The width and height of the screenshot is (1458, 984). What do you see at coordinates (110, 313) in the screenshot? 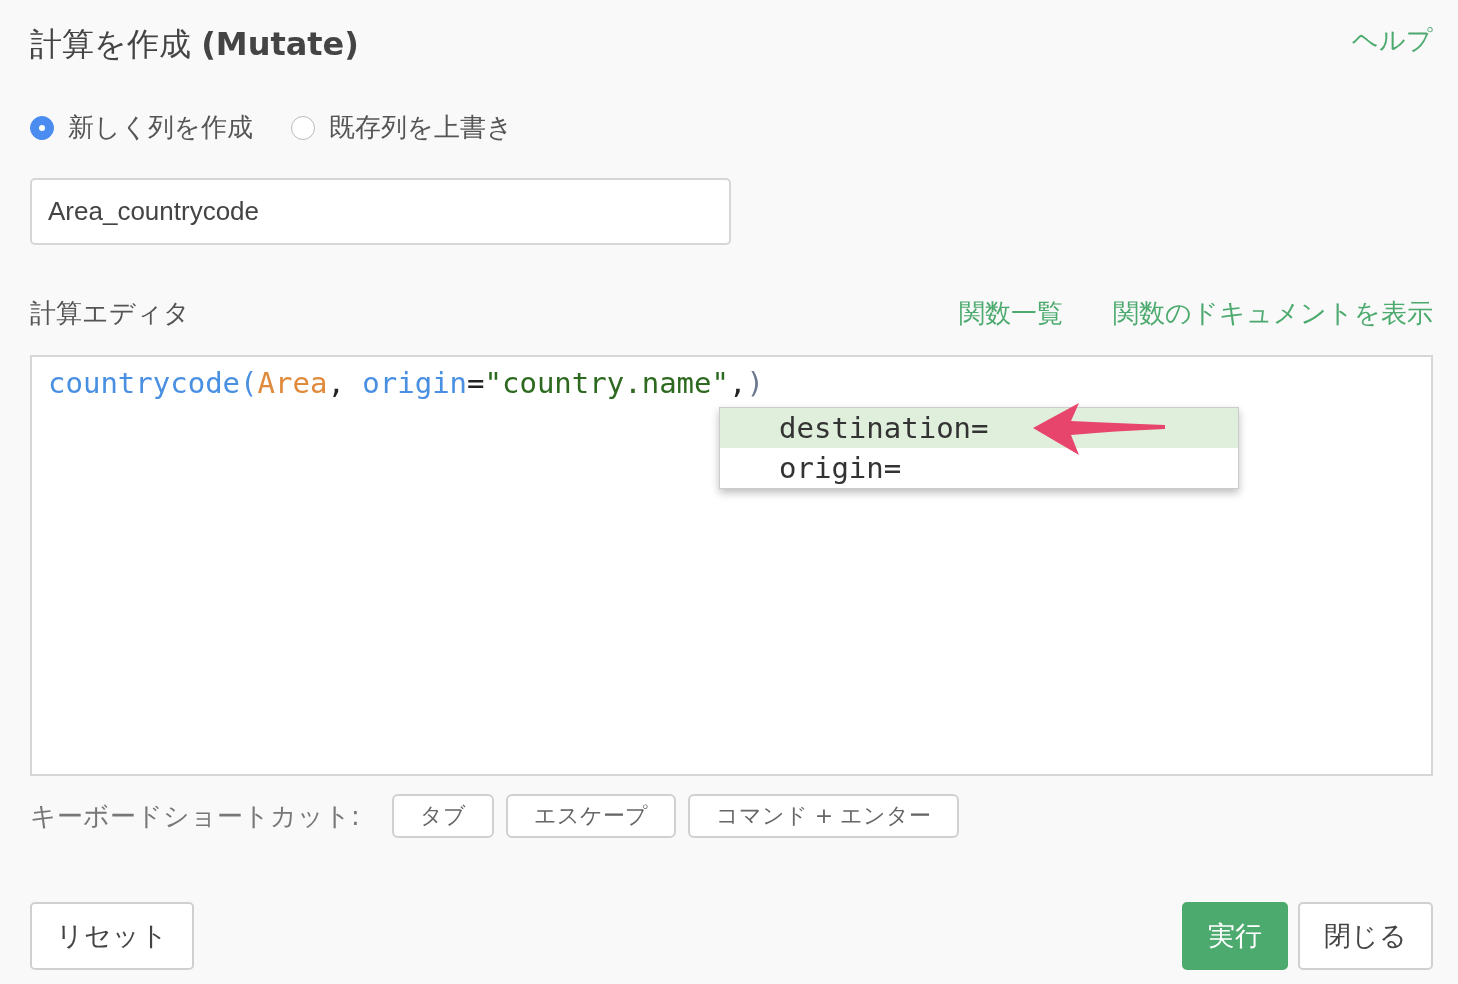
I see `editor-label: 計算エディタ` at bounding box center [110, 313].